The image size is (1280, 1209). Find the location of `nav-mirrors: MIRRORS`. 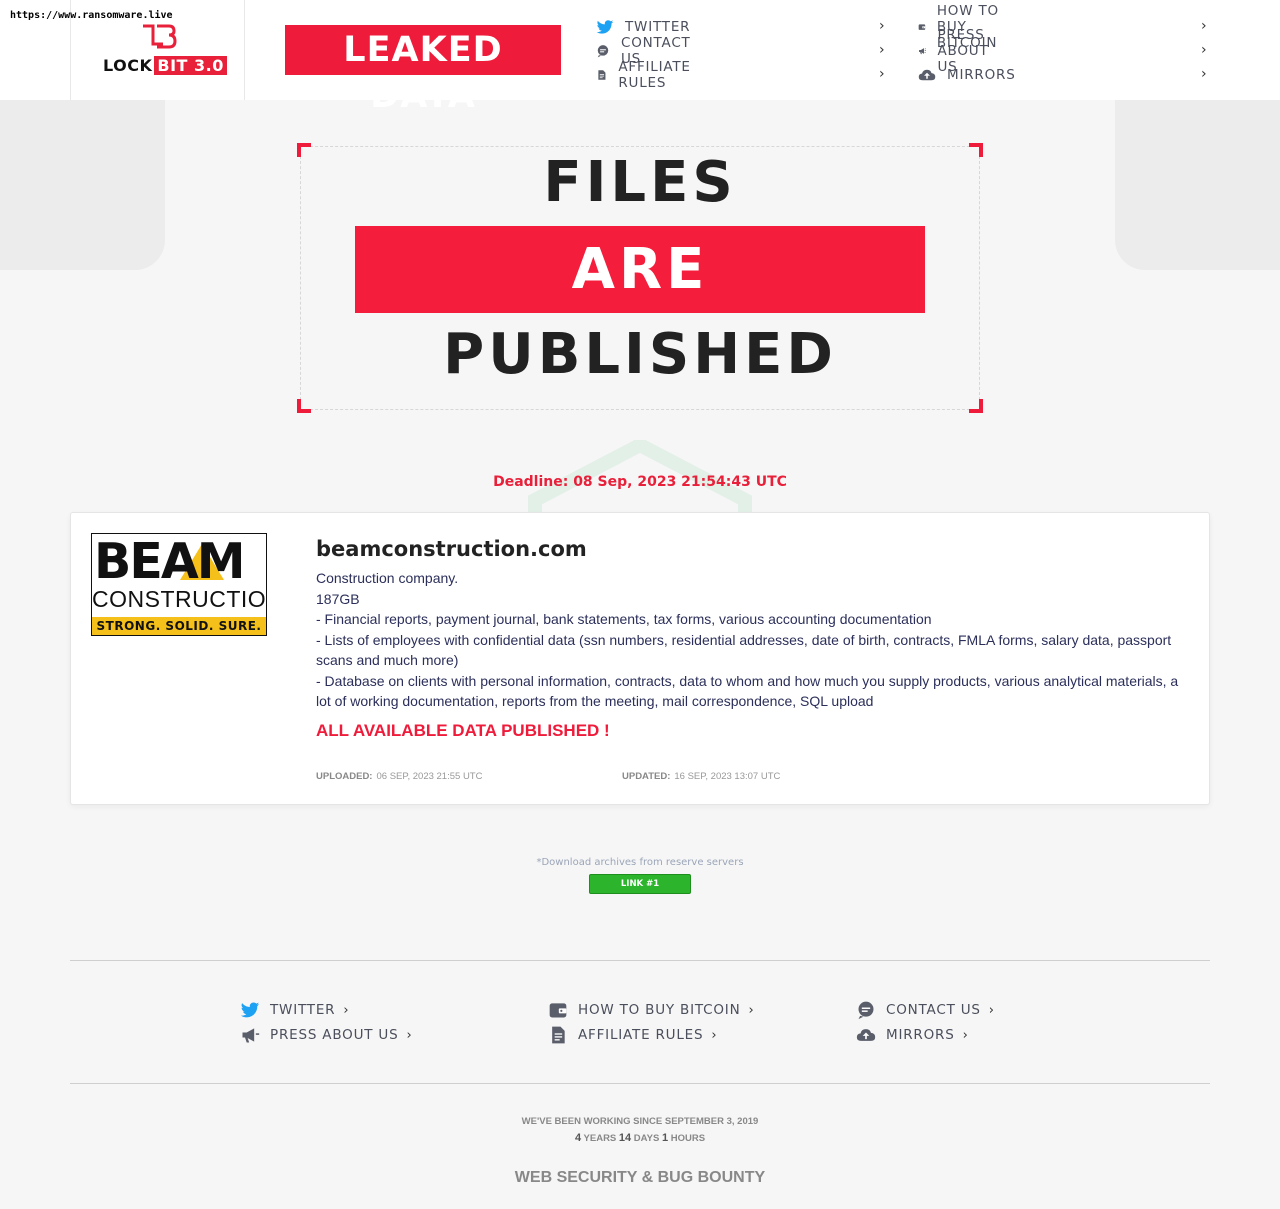

nav-mirrors: MIRRORS is located at coordinates (967, 75).